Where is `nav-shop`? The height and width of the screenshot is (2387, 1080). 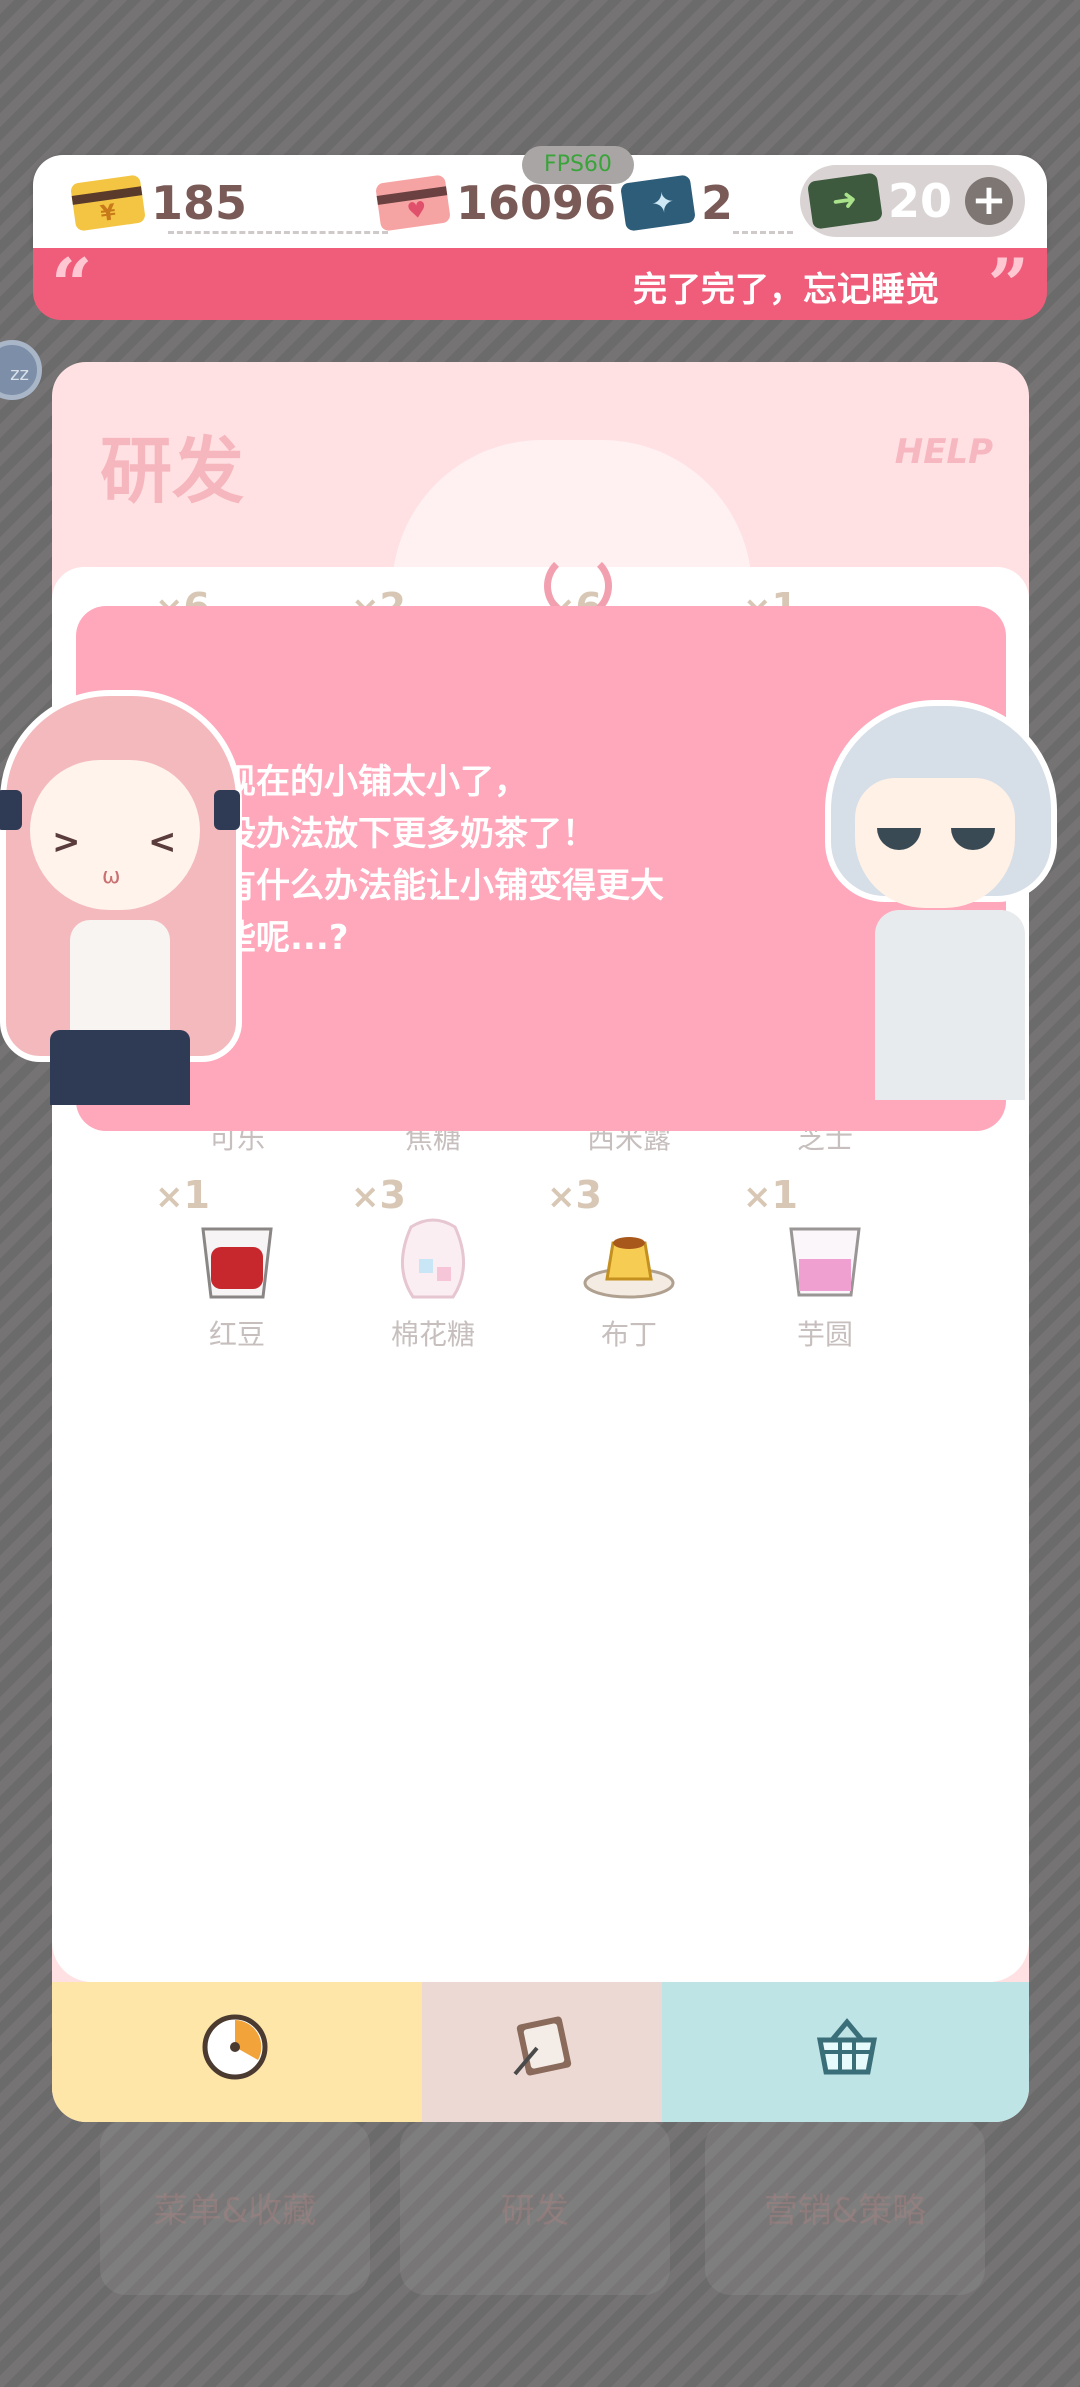
nav-shop is located at coordinates (845, 2052).